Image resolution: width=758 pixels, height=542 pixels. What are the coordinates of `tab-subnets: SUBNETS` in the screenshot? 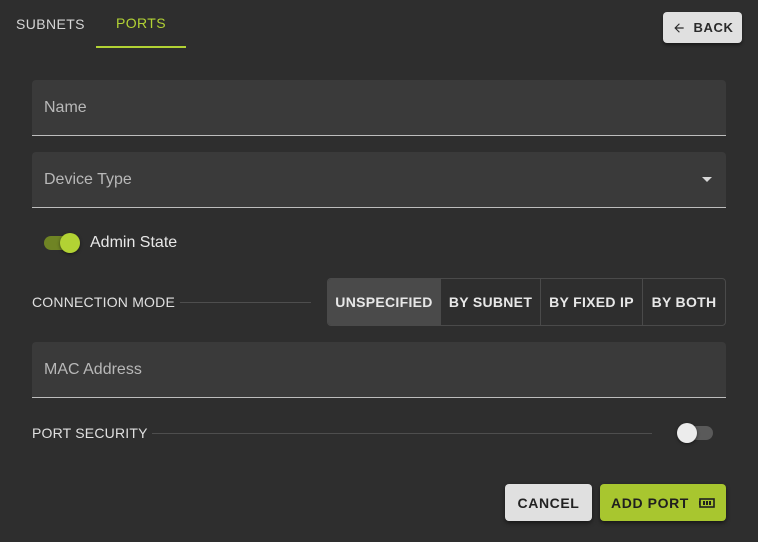 It's located at (48, 24).